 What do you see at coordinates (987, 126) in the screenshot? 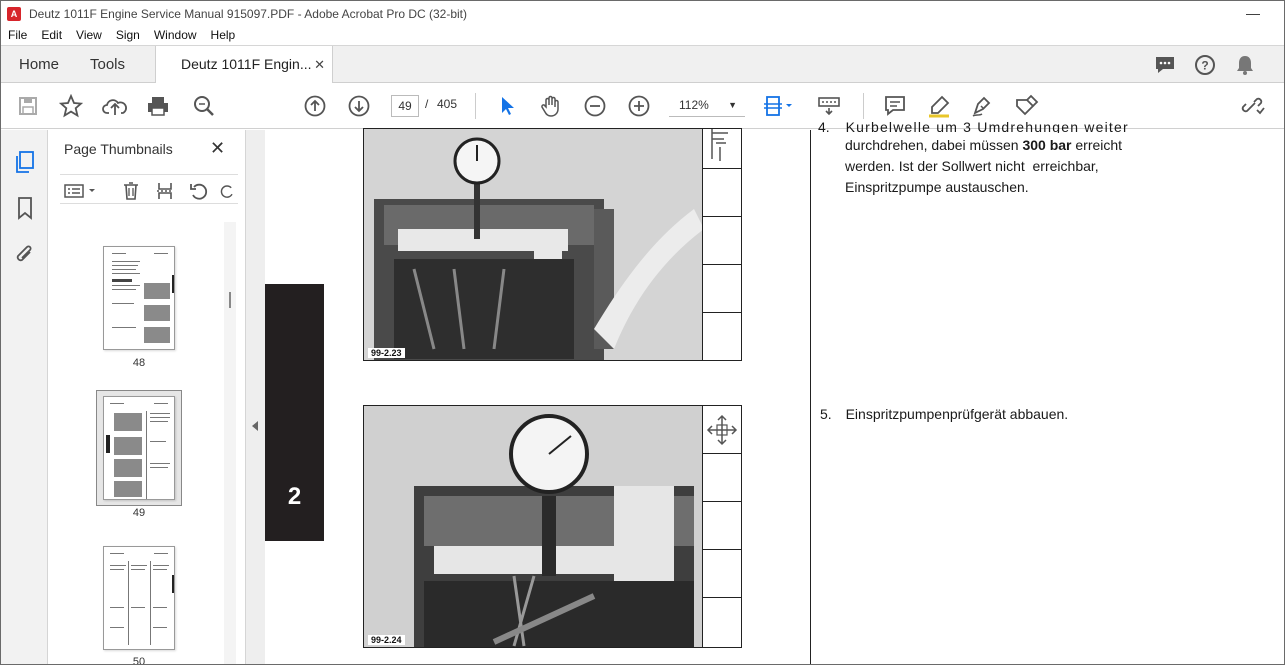
I see `step-4-cut-text: Kurbelwelle um 3 Umdrehungen weiter` at bounding box center [987, 126].